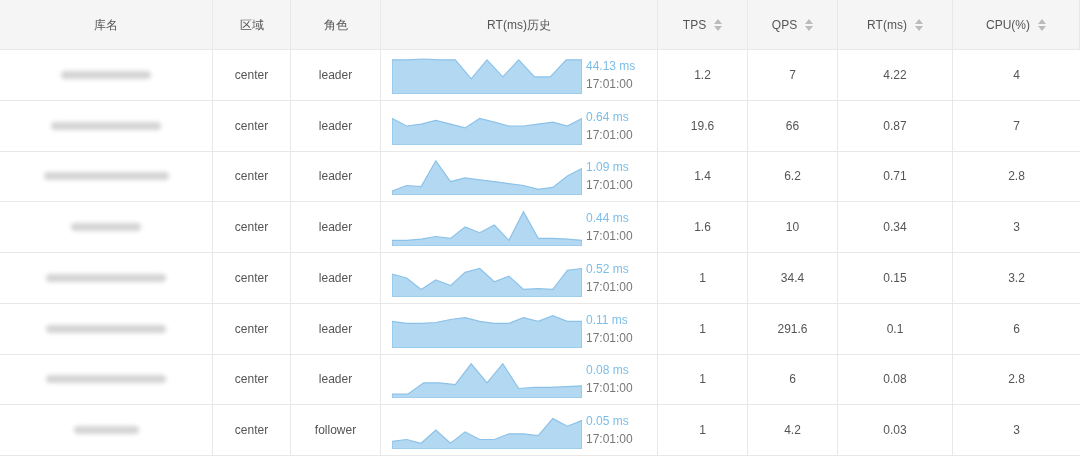 Image resolution: width=1080 pixels, height=456 pixels. Describe the element at coordinates (895, 430) in the screenshot. I see `table-cell: 0.03` at that location.